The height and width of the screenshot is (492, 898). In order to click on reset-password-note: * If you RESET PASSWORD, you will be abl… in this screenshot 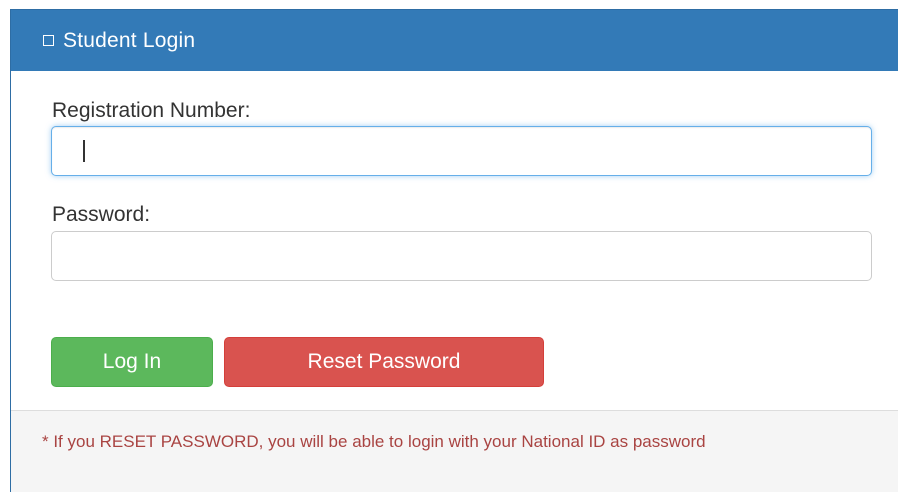, I will do `click(374, 441)`.